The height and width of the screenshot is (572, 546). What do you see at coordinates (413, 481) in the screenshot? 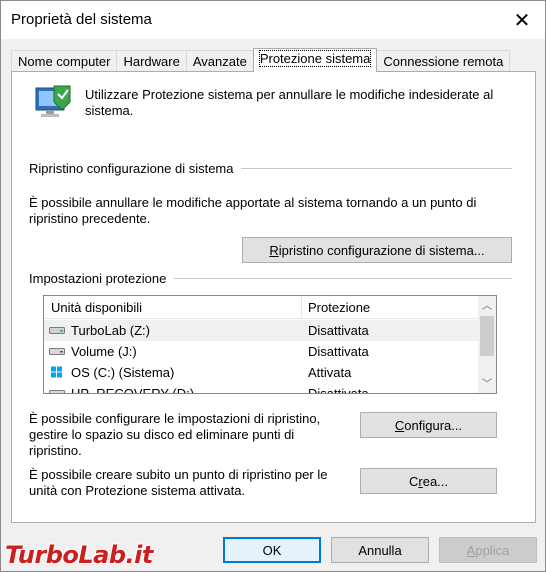
I see `create-button-prefix: C` at bounding box center [413, 481].